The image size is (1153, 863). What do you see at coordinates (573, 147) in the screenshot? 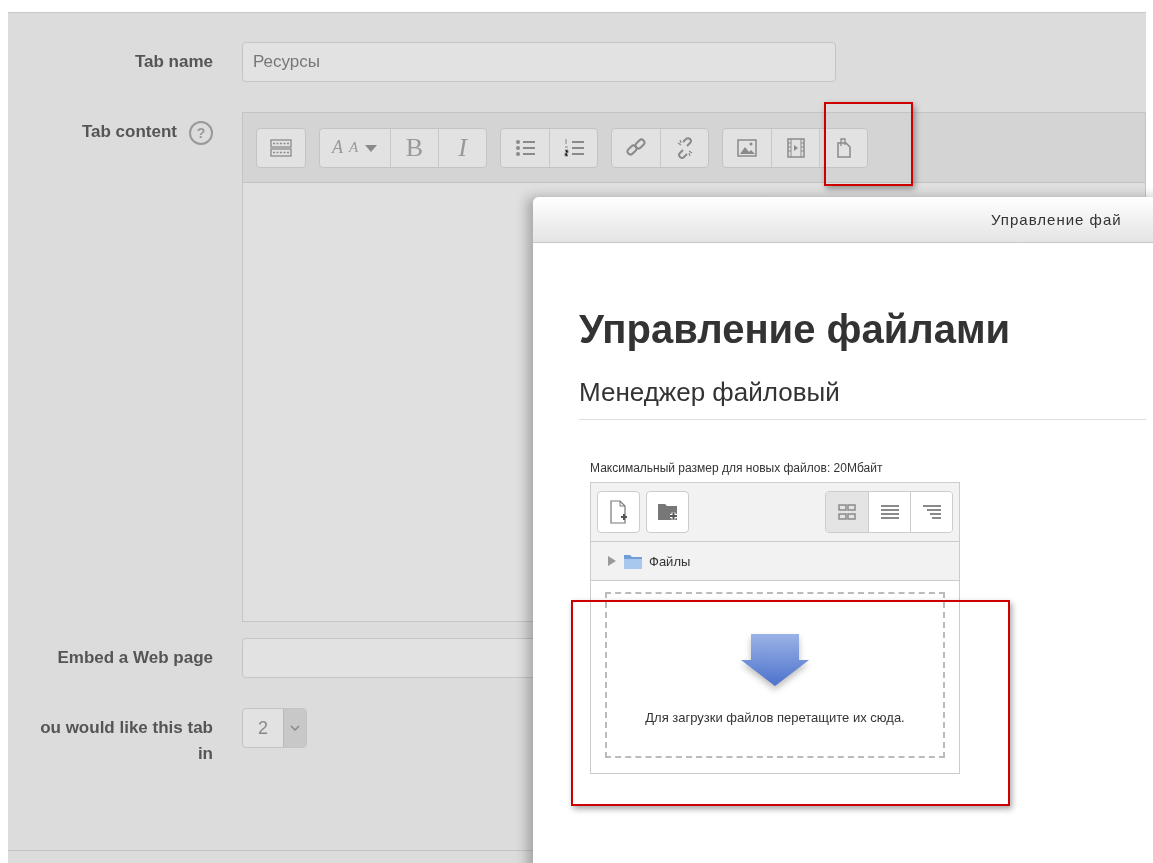
I see `numbered-list-icon` at bounding box center [573, 147].